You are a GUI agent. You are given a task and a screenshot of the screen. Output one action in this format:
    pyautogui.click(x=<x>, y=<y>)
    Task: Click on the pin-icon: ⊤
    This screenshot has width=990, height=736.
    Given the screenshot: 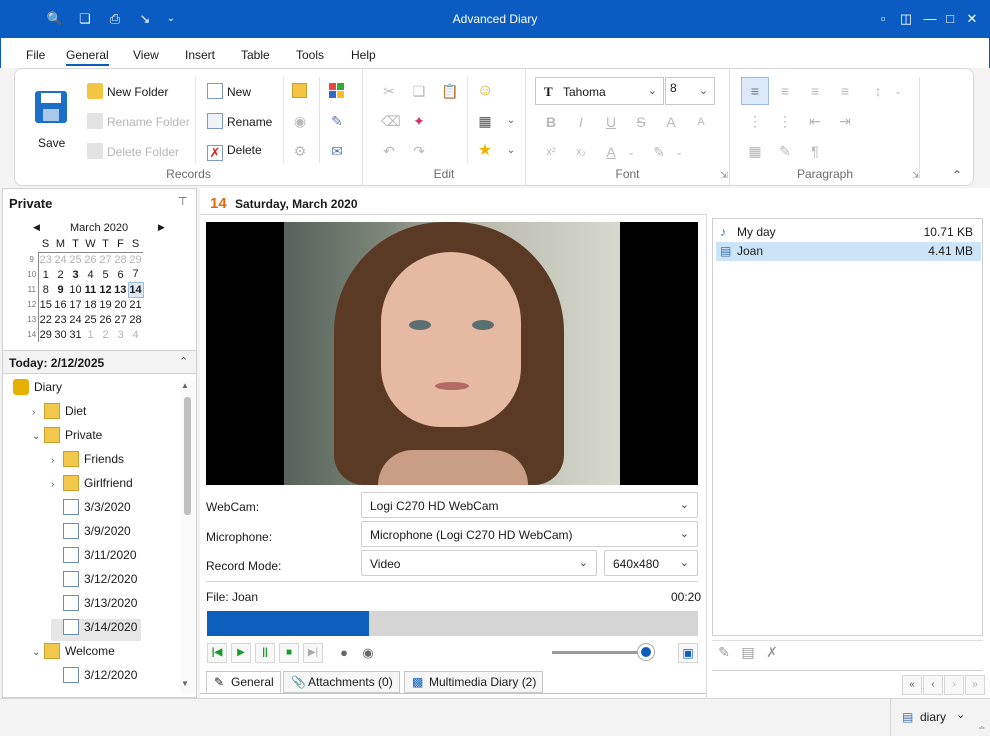 What is the action you would take?
    pyautogui.click(x=183, y=201)
    